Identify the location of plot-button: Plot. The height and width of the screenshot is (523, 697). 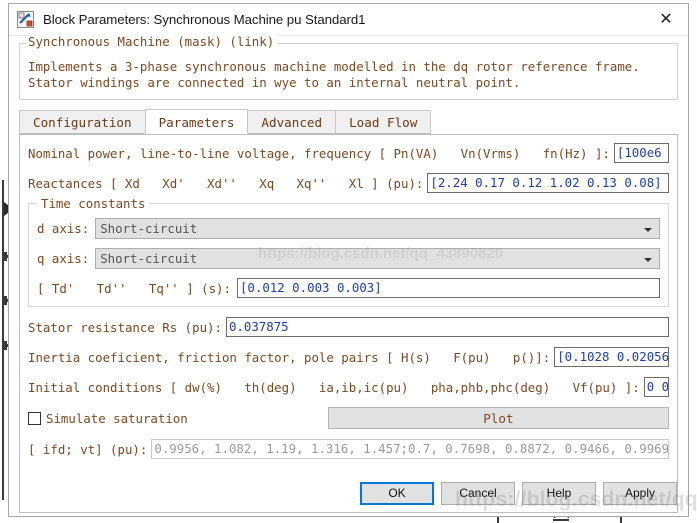
(498, 418).